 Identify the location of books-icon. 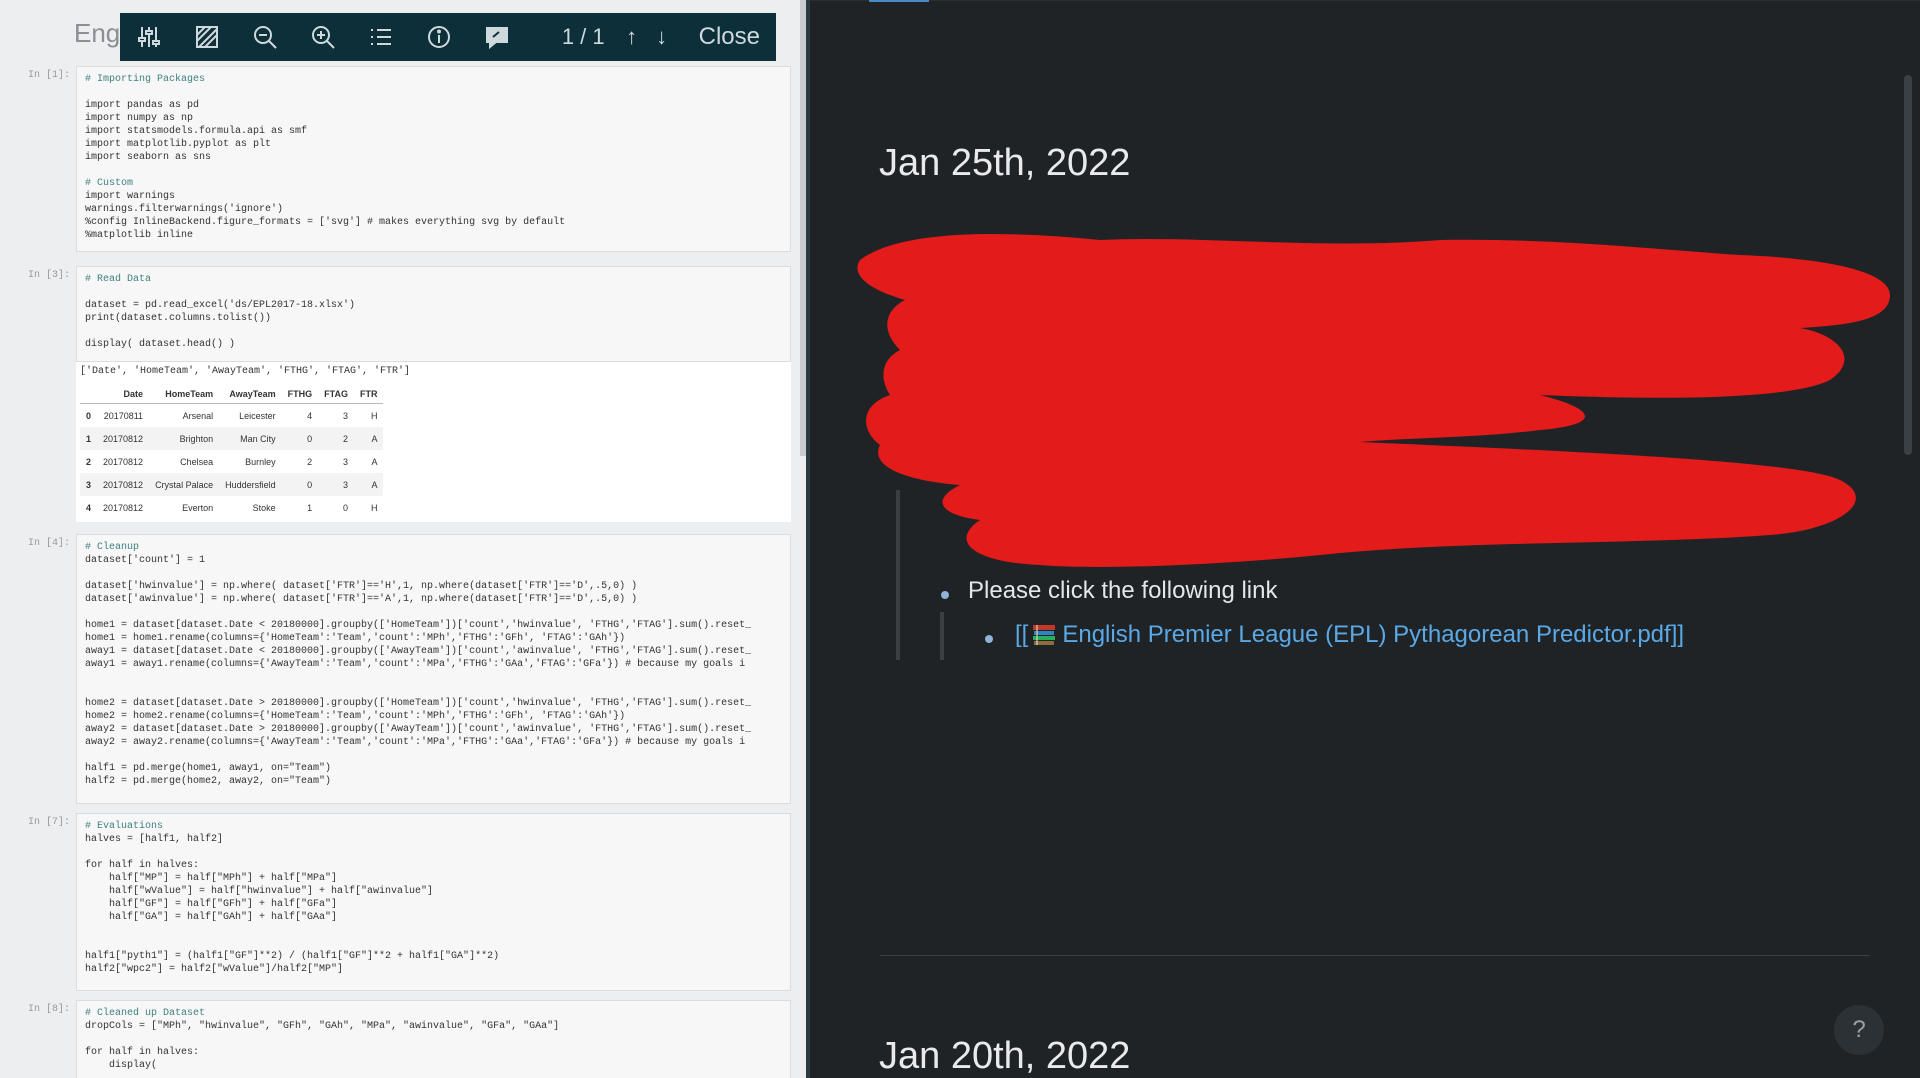
(1044, 635).